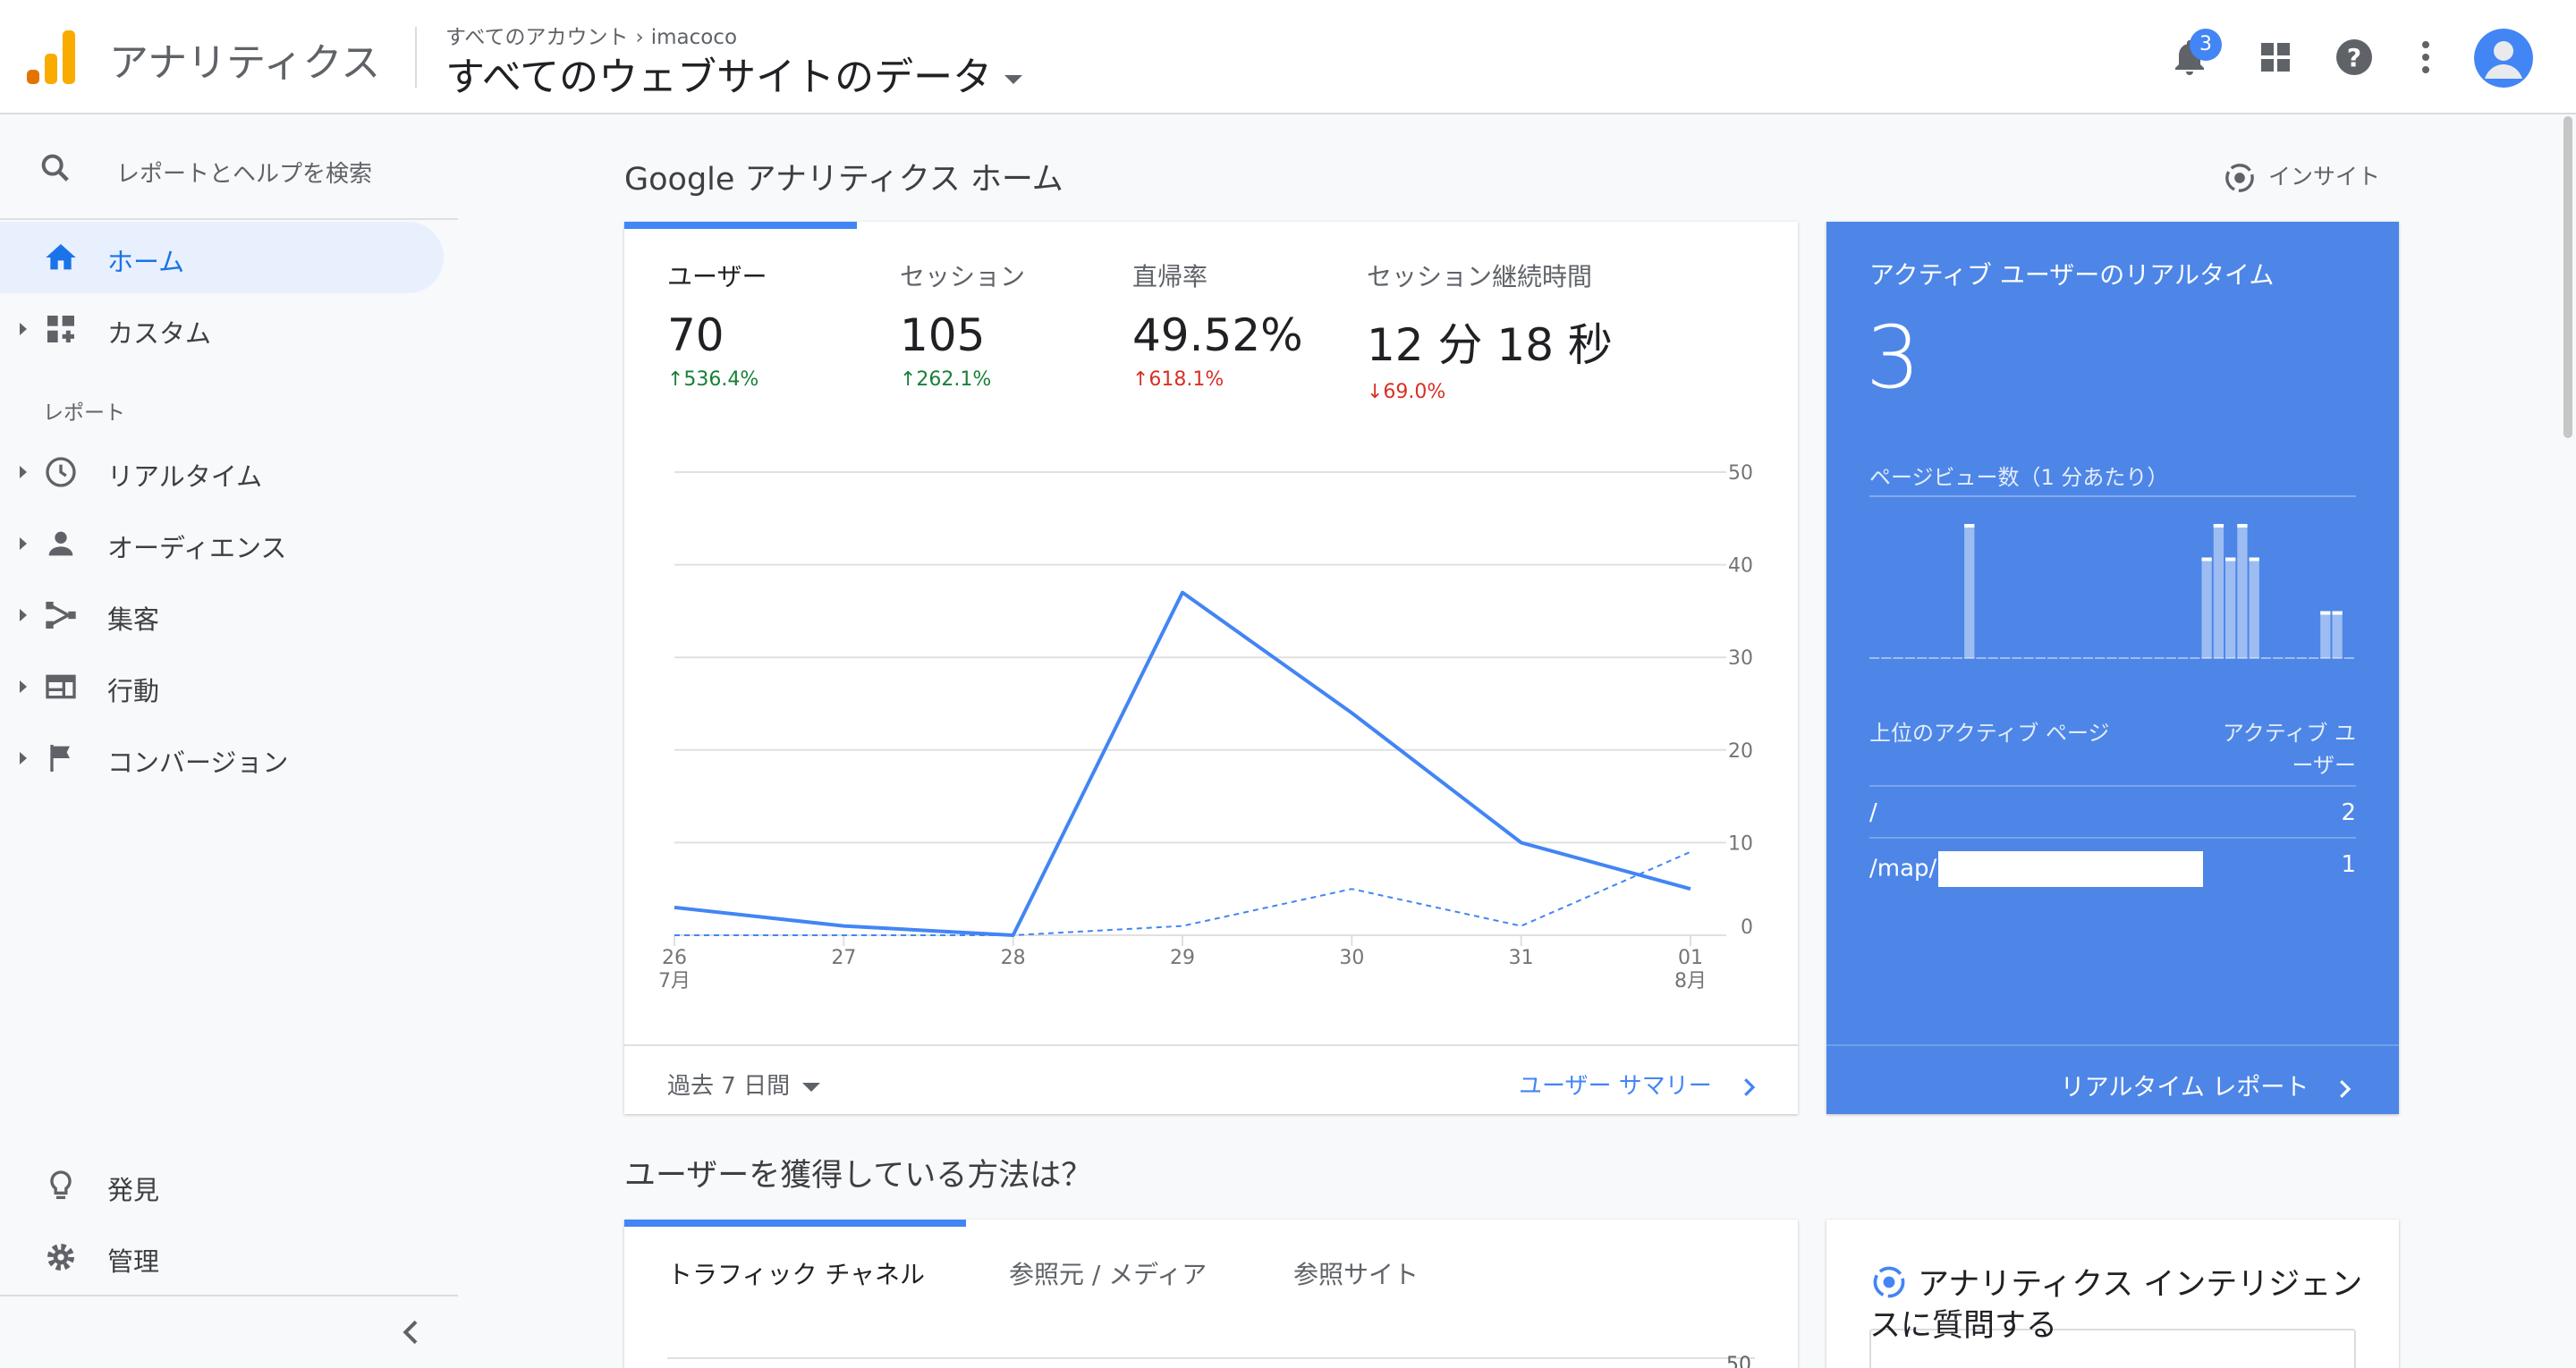 This screenshot has width=2576, height=1368. I want to click on home-icon, so click(61, 257).